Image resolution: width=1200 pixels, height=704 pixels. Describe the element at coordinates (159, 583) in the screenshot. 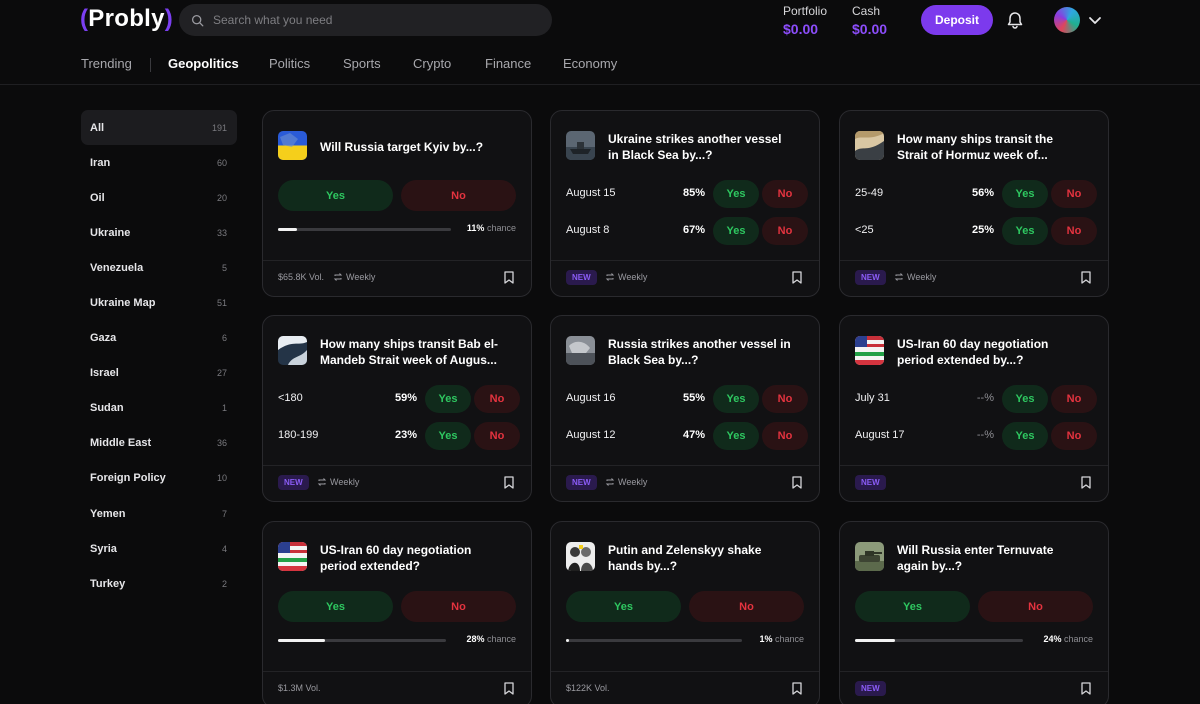

I see `sidebar-item-turkey: Turkey 2` at that location.